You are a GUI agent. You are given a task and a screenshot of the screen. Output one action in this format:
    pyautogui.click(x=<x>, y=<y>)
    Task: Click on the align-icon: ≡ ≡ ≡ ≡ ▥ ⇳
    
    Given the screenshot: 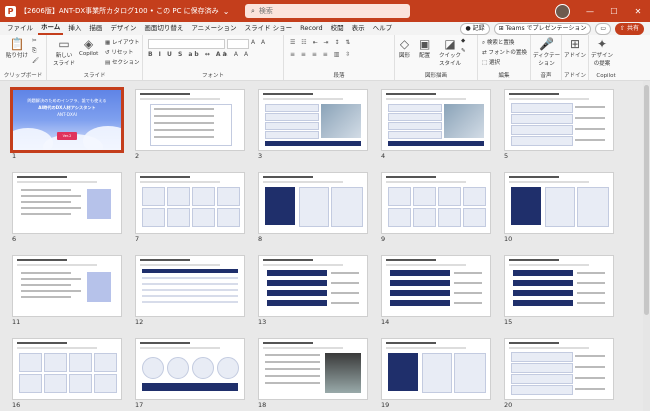 What is the action you would take?
    pyautogui.click(x=321, y=54)
    